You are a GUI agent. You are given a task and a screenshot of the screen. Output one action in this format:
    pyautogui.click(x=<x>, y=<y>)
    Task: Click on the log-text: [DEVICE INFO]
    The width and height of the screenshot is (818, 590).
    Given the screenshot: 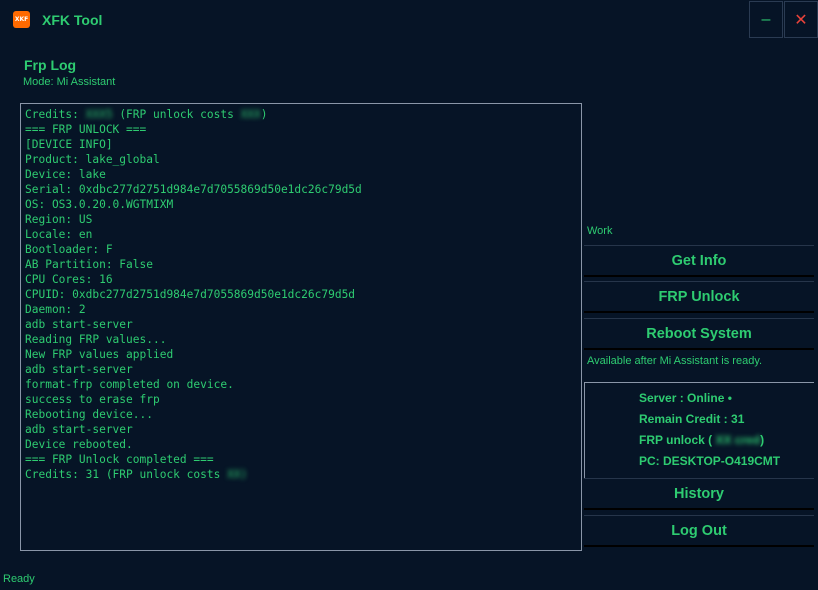 What is the action you would take?
    pyautogui.click(x=69, y=144)
    